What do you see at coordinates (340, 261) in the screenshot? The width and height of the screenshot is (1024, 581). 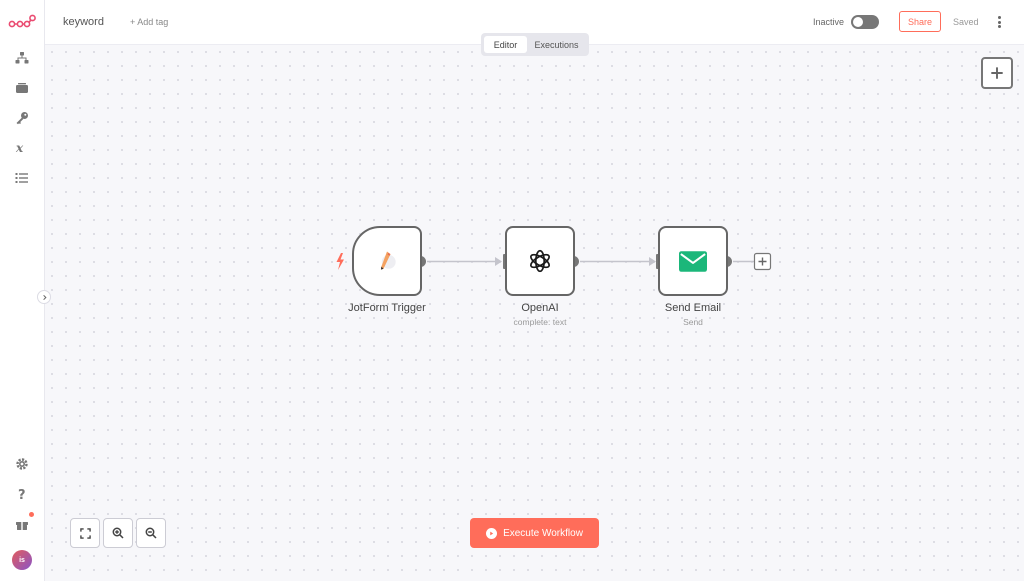 I see `trigger-bolt-icon` at bounding box center [340, 261].